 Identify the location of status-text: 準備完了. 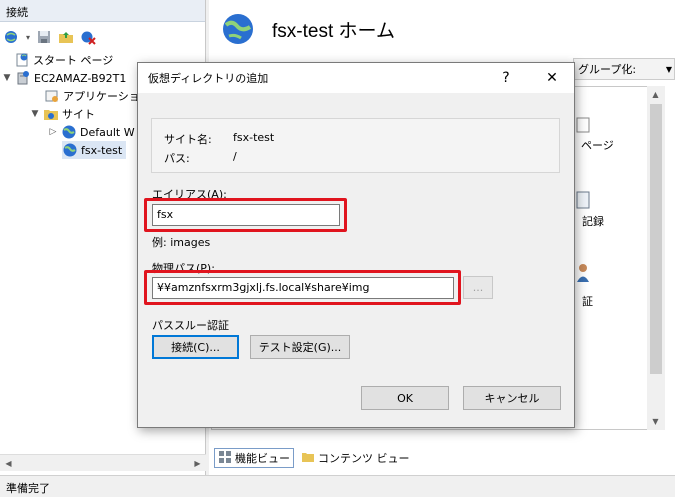
(28, 488).